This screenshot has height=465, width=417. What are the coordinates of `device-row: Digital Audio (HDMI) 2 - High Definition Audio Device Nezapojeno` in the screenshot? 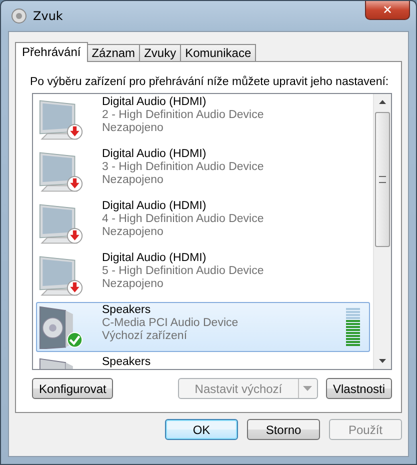 It's located at (203, 119).